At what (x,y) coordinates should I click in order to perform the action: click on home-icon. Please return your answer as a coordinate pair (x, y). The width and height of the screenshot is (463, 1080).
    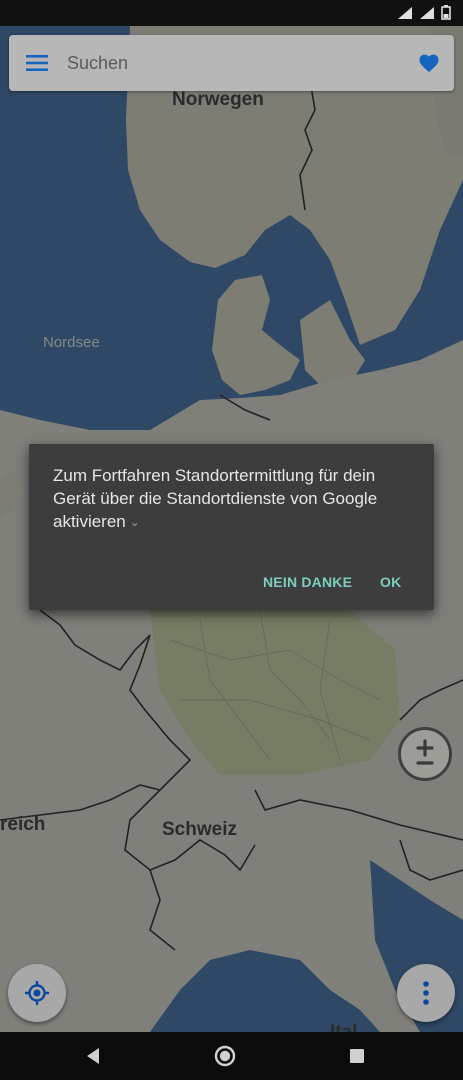
    Looking at the image, I should click on (225, 1056).